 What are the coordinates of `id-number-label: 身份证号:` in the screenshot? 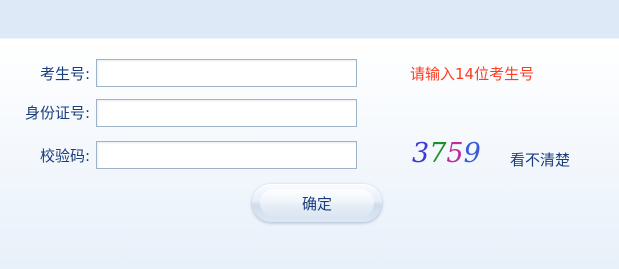 It's located at (57, 113).